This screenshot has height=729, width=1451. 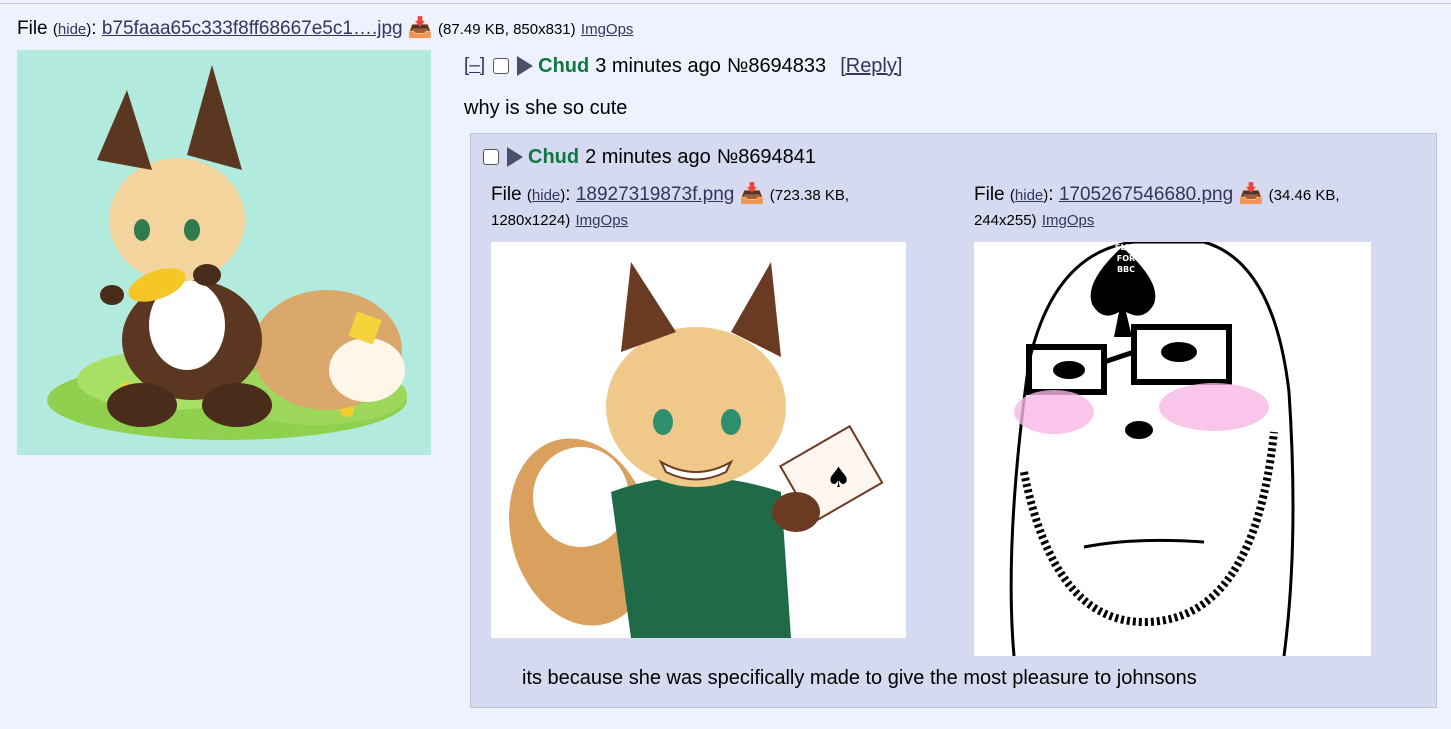 I want to click on reply-filename-2-link: 1705267546680.png, so click(x=1146, y=194).